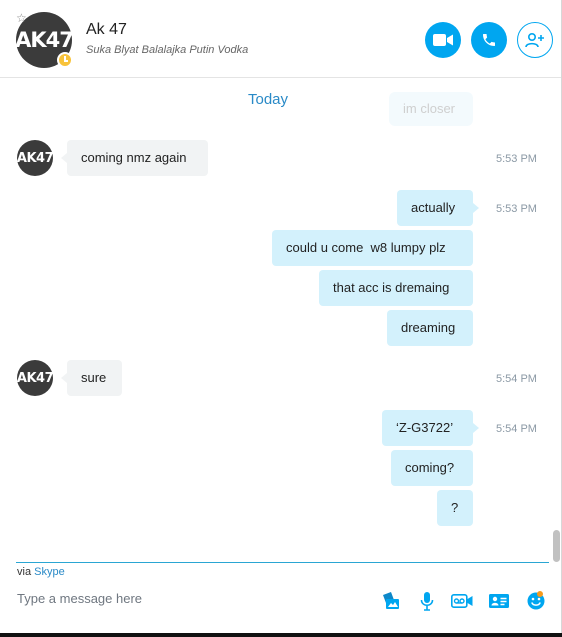  I want to click on video-message-button, so click(462, 601).